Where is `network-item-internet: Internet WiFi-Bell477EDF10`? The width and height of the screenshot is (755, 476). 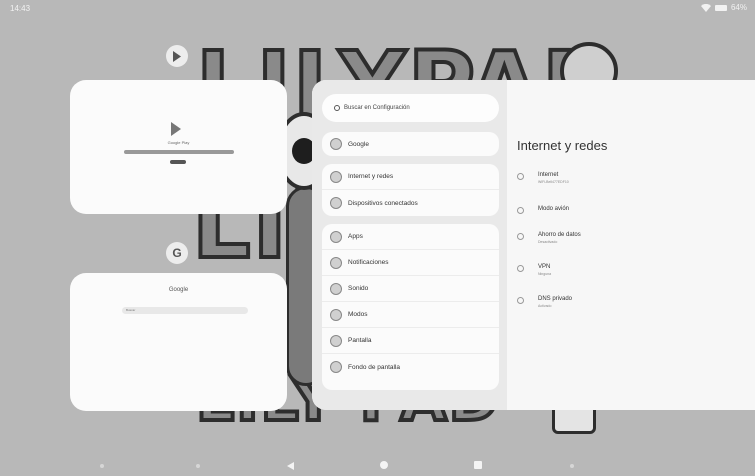 network-item-internet: Internet WiFi-Bell477EDF10 is located at coordinates (543, 178).